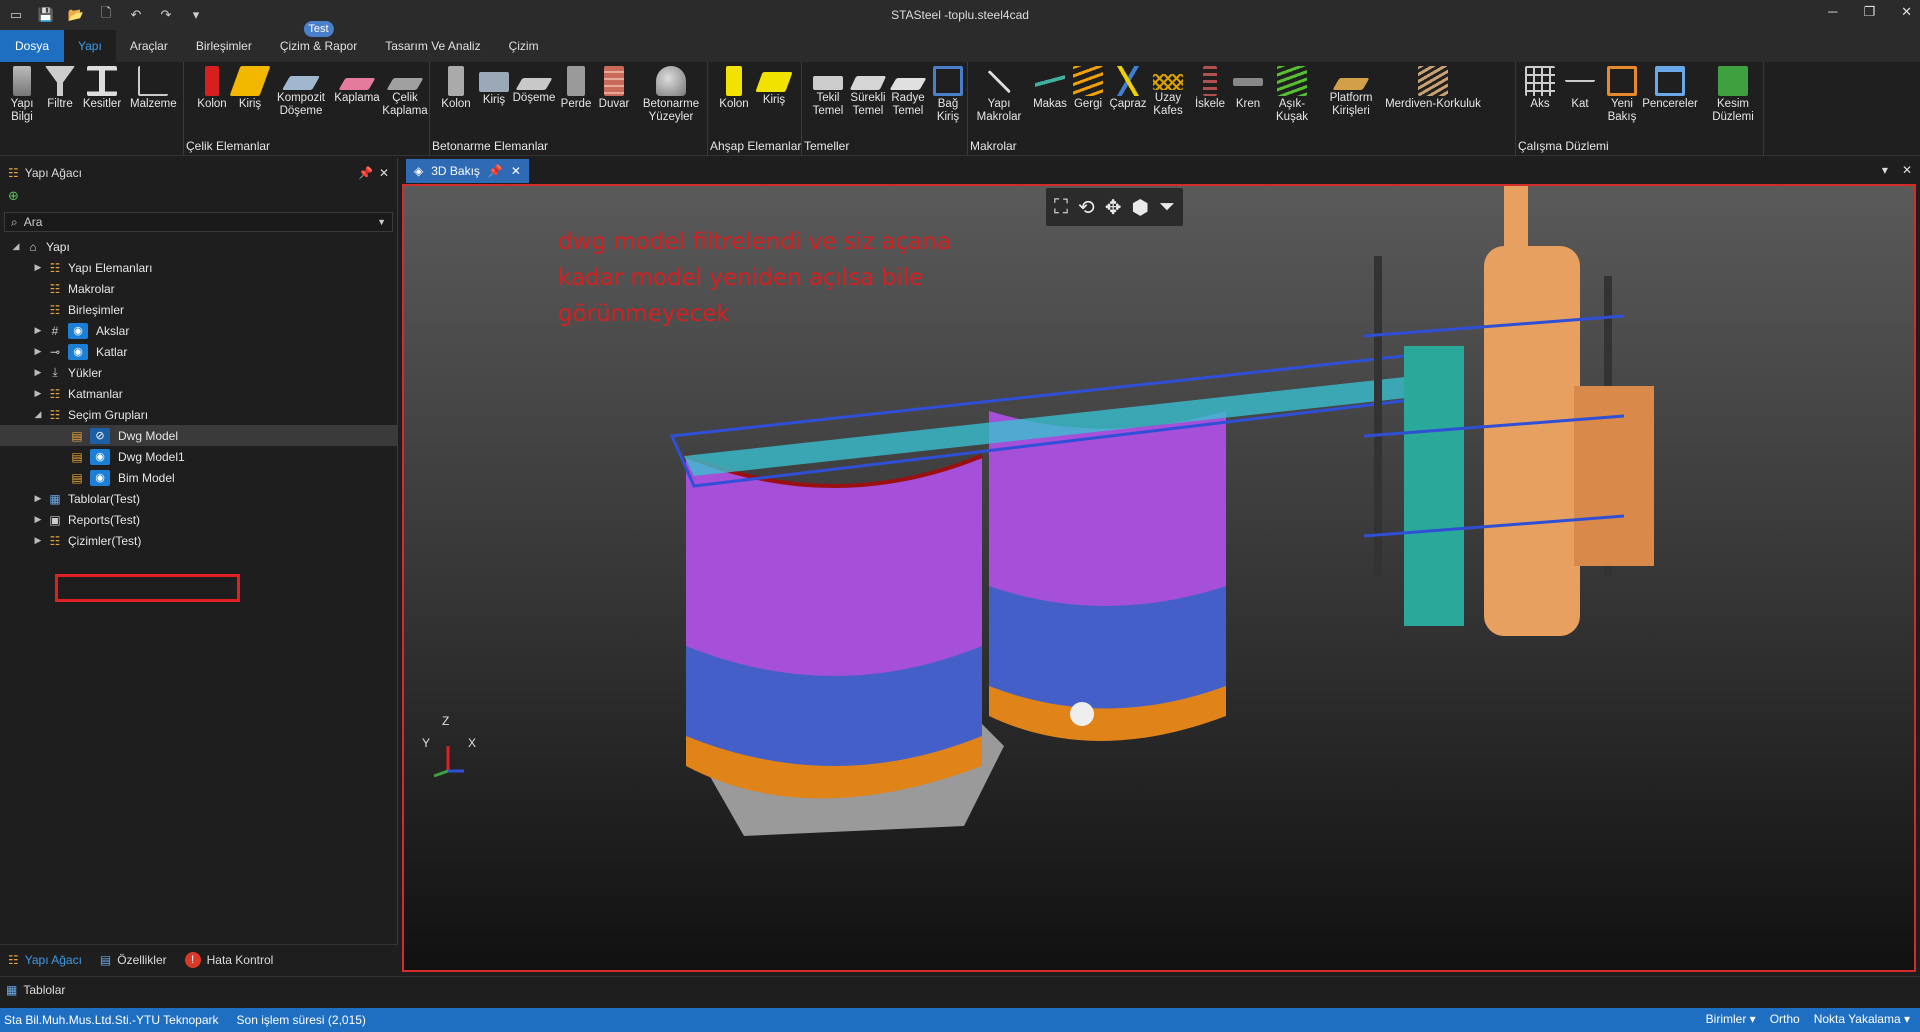 Image resolution: width=1920 pixels, height=1032 pixels. I want to click on axis-z-label: Z, so click(446, 721).